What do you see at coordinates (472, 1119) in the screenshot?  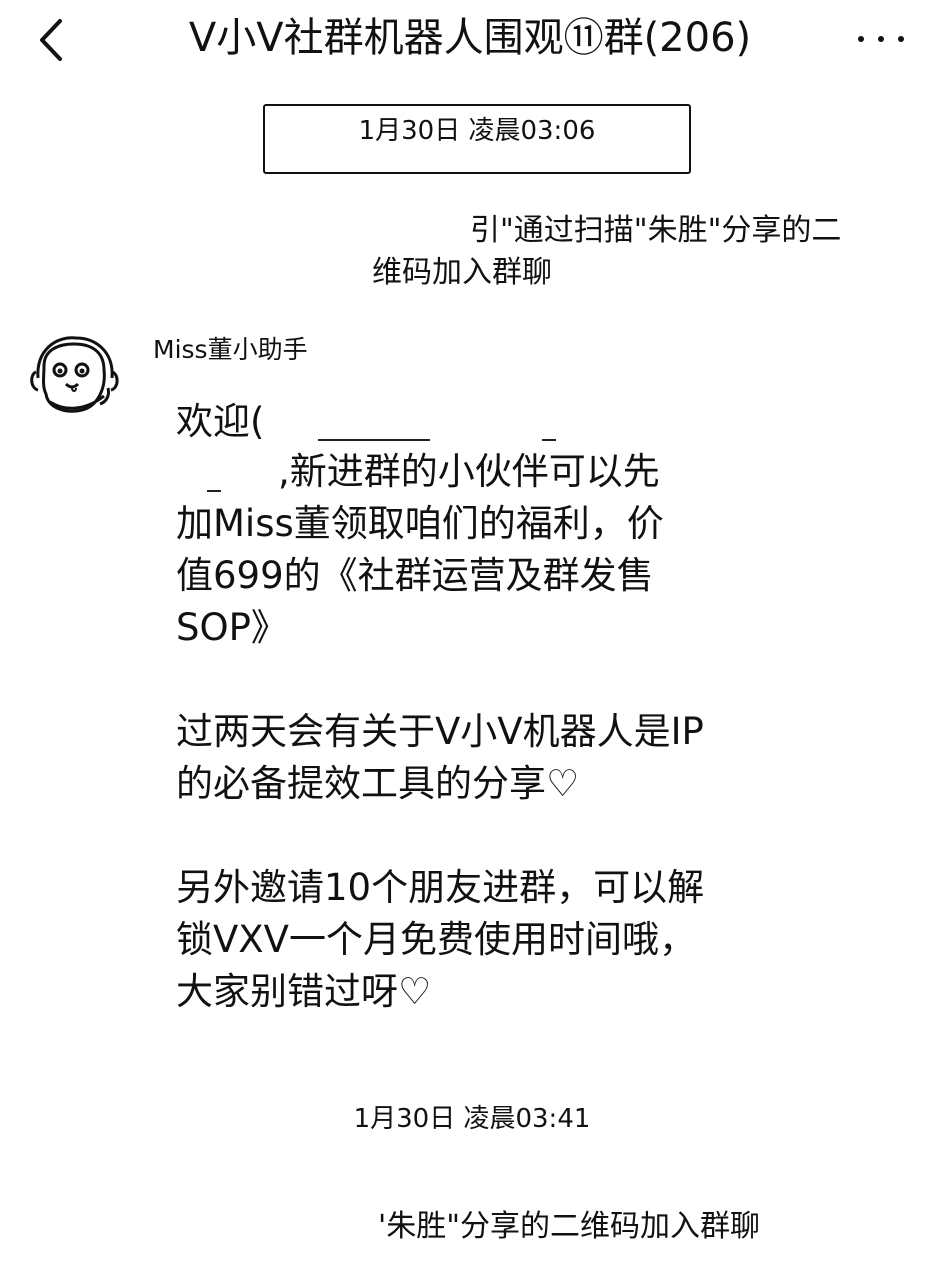 I see `timestamp: 1月30日 凌晨03:41` at bounding box center [472, 1119].